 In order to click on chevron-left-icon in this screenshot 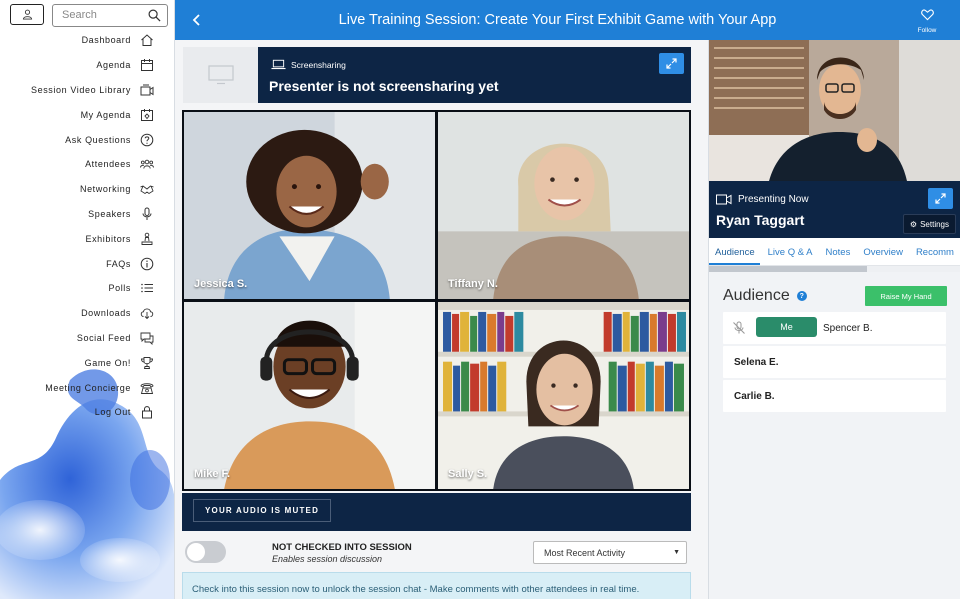, I will do `click(196, 20)`.